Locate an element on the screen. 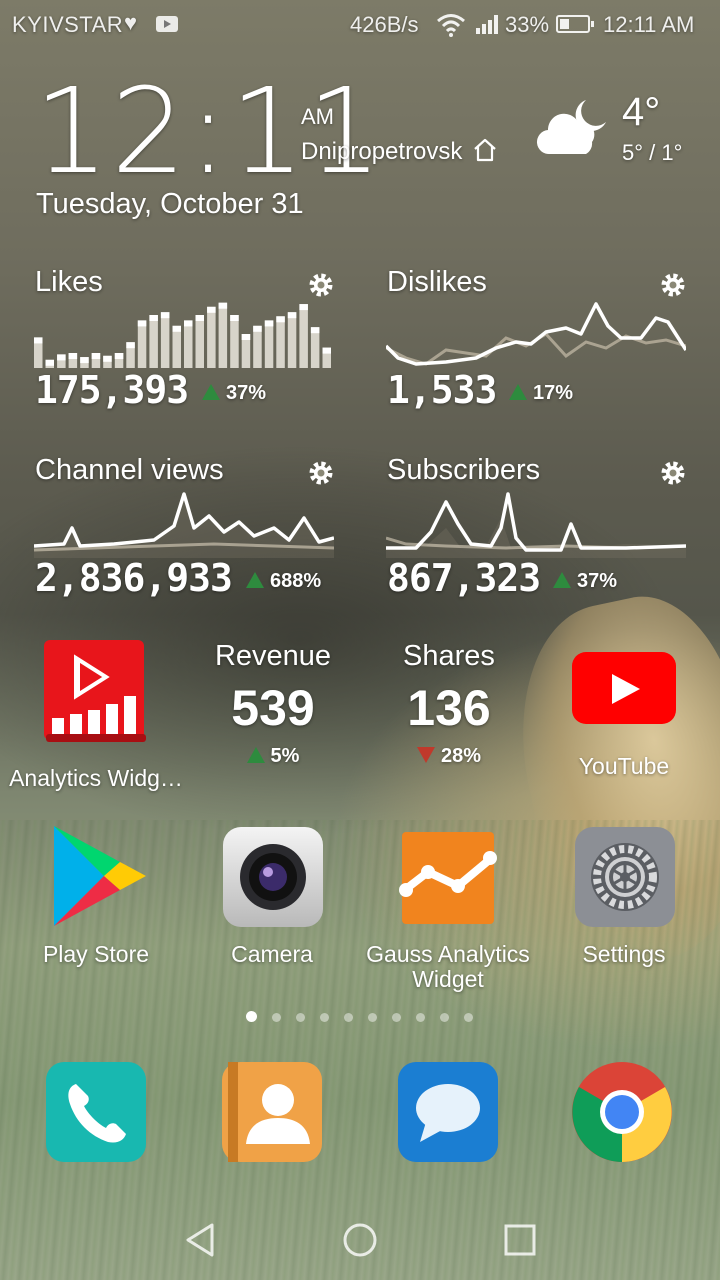 This screenshot has width=720, height=1280. contacts-icon is located at coordinates (272, 1112).